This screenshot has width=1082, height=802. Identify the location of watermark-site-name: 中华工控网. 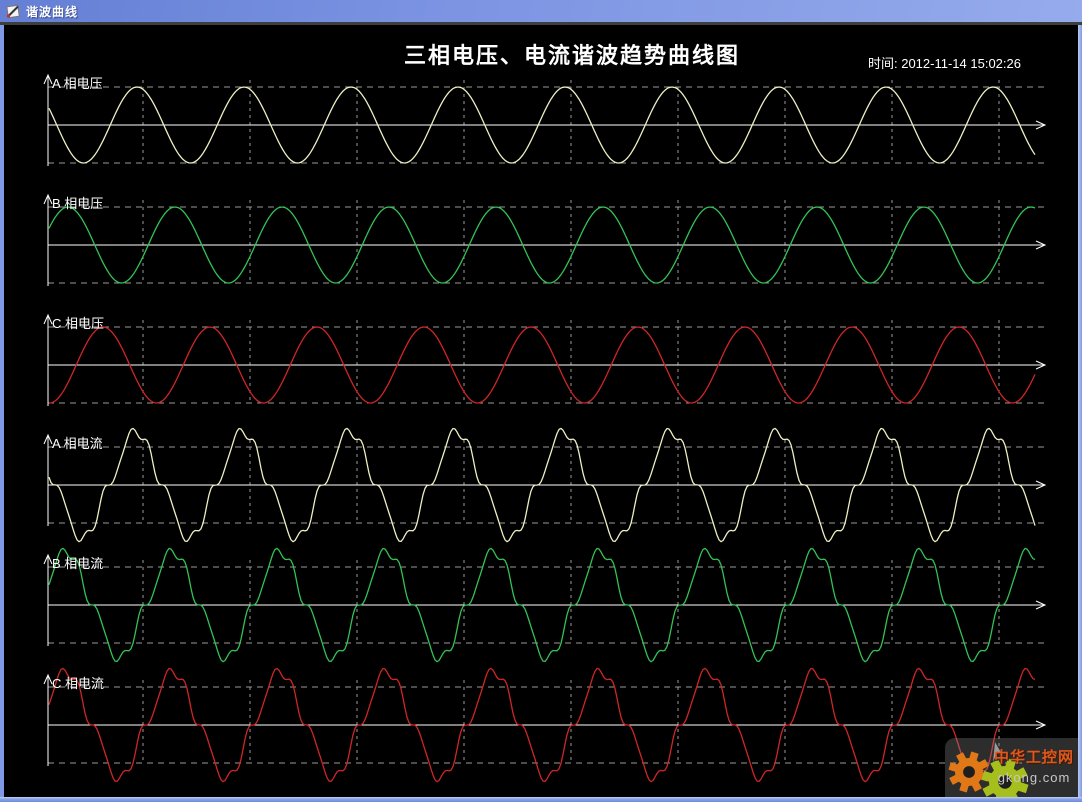
(1033, 757).